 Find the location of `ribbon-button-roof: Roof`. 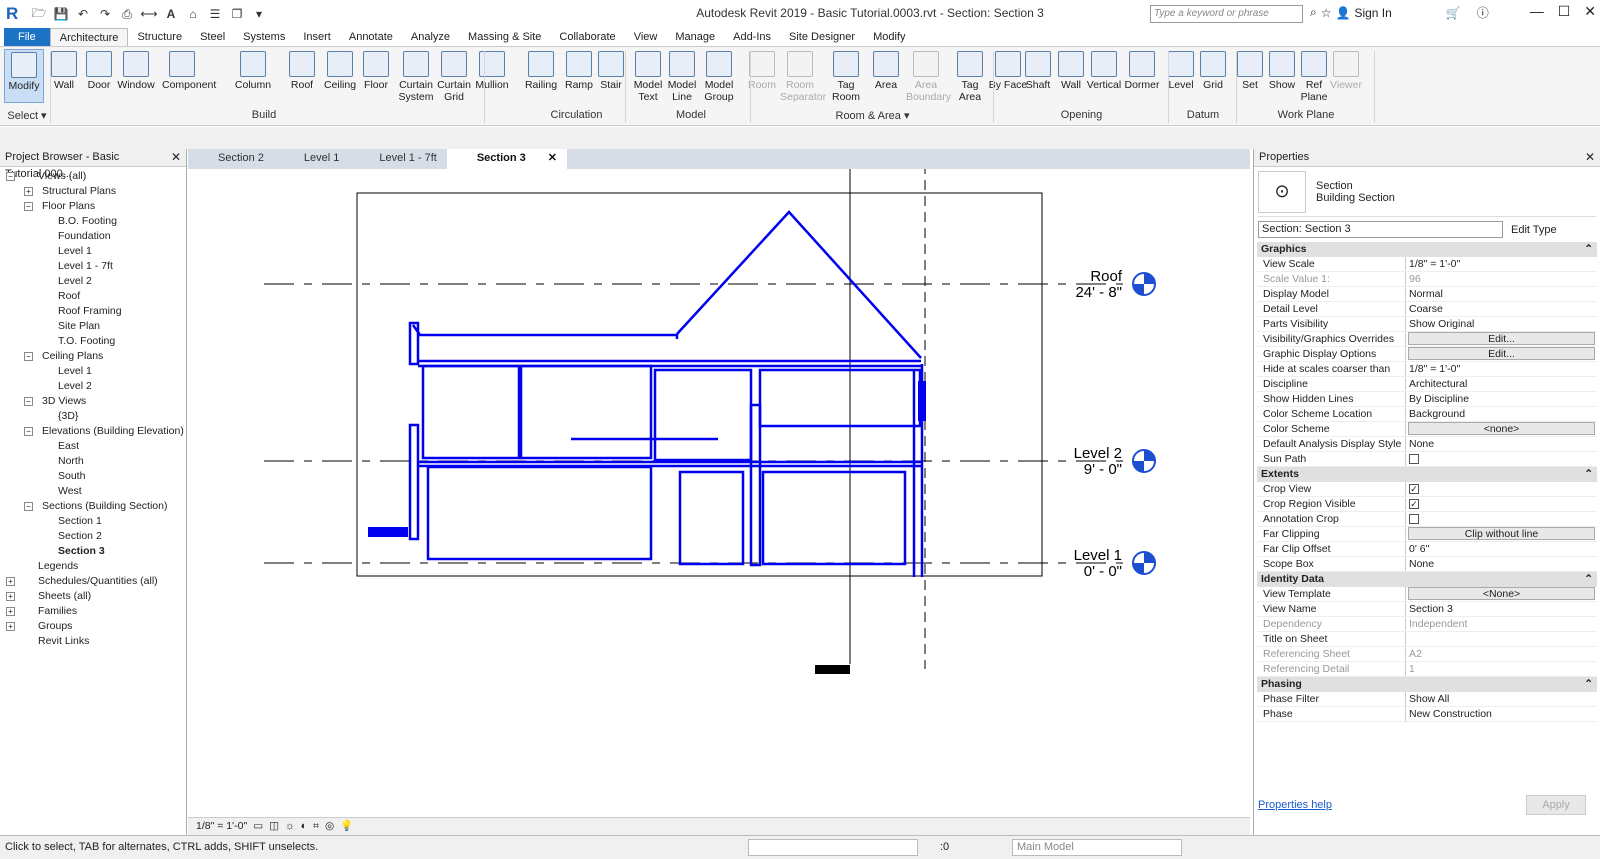

ribbon-button-roof: Roof is located at coordinates (302, 76).